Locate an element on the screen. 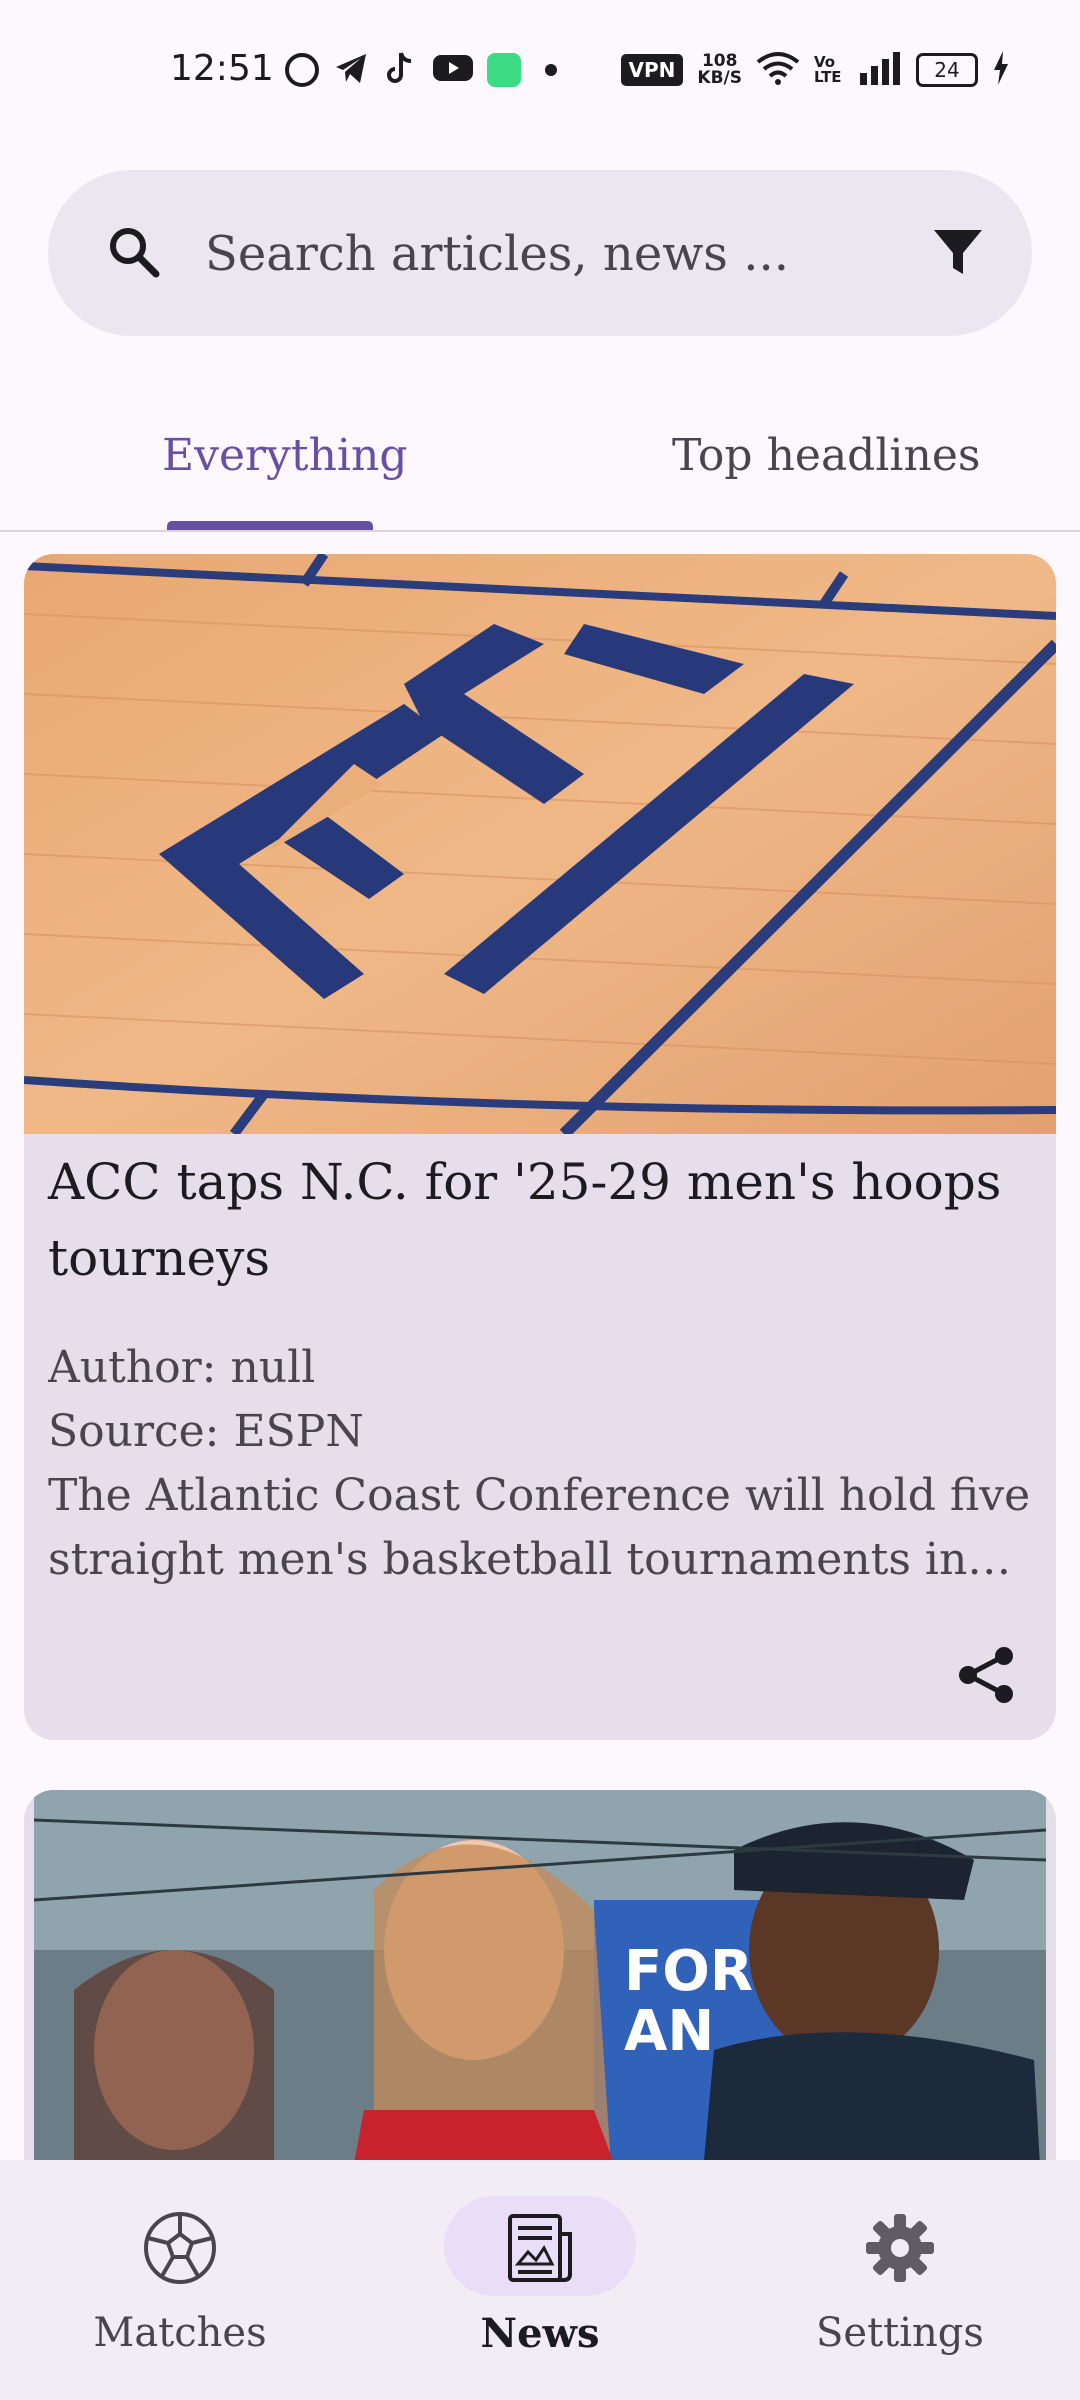  search-bar is located at coordinates (540, 253).